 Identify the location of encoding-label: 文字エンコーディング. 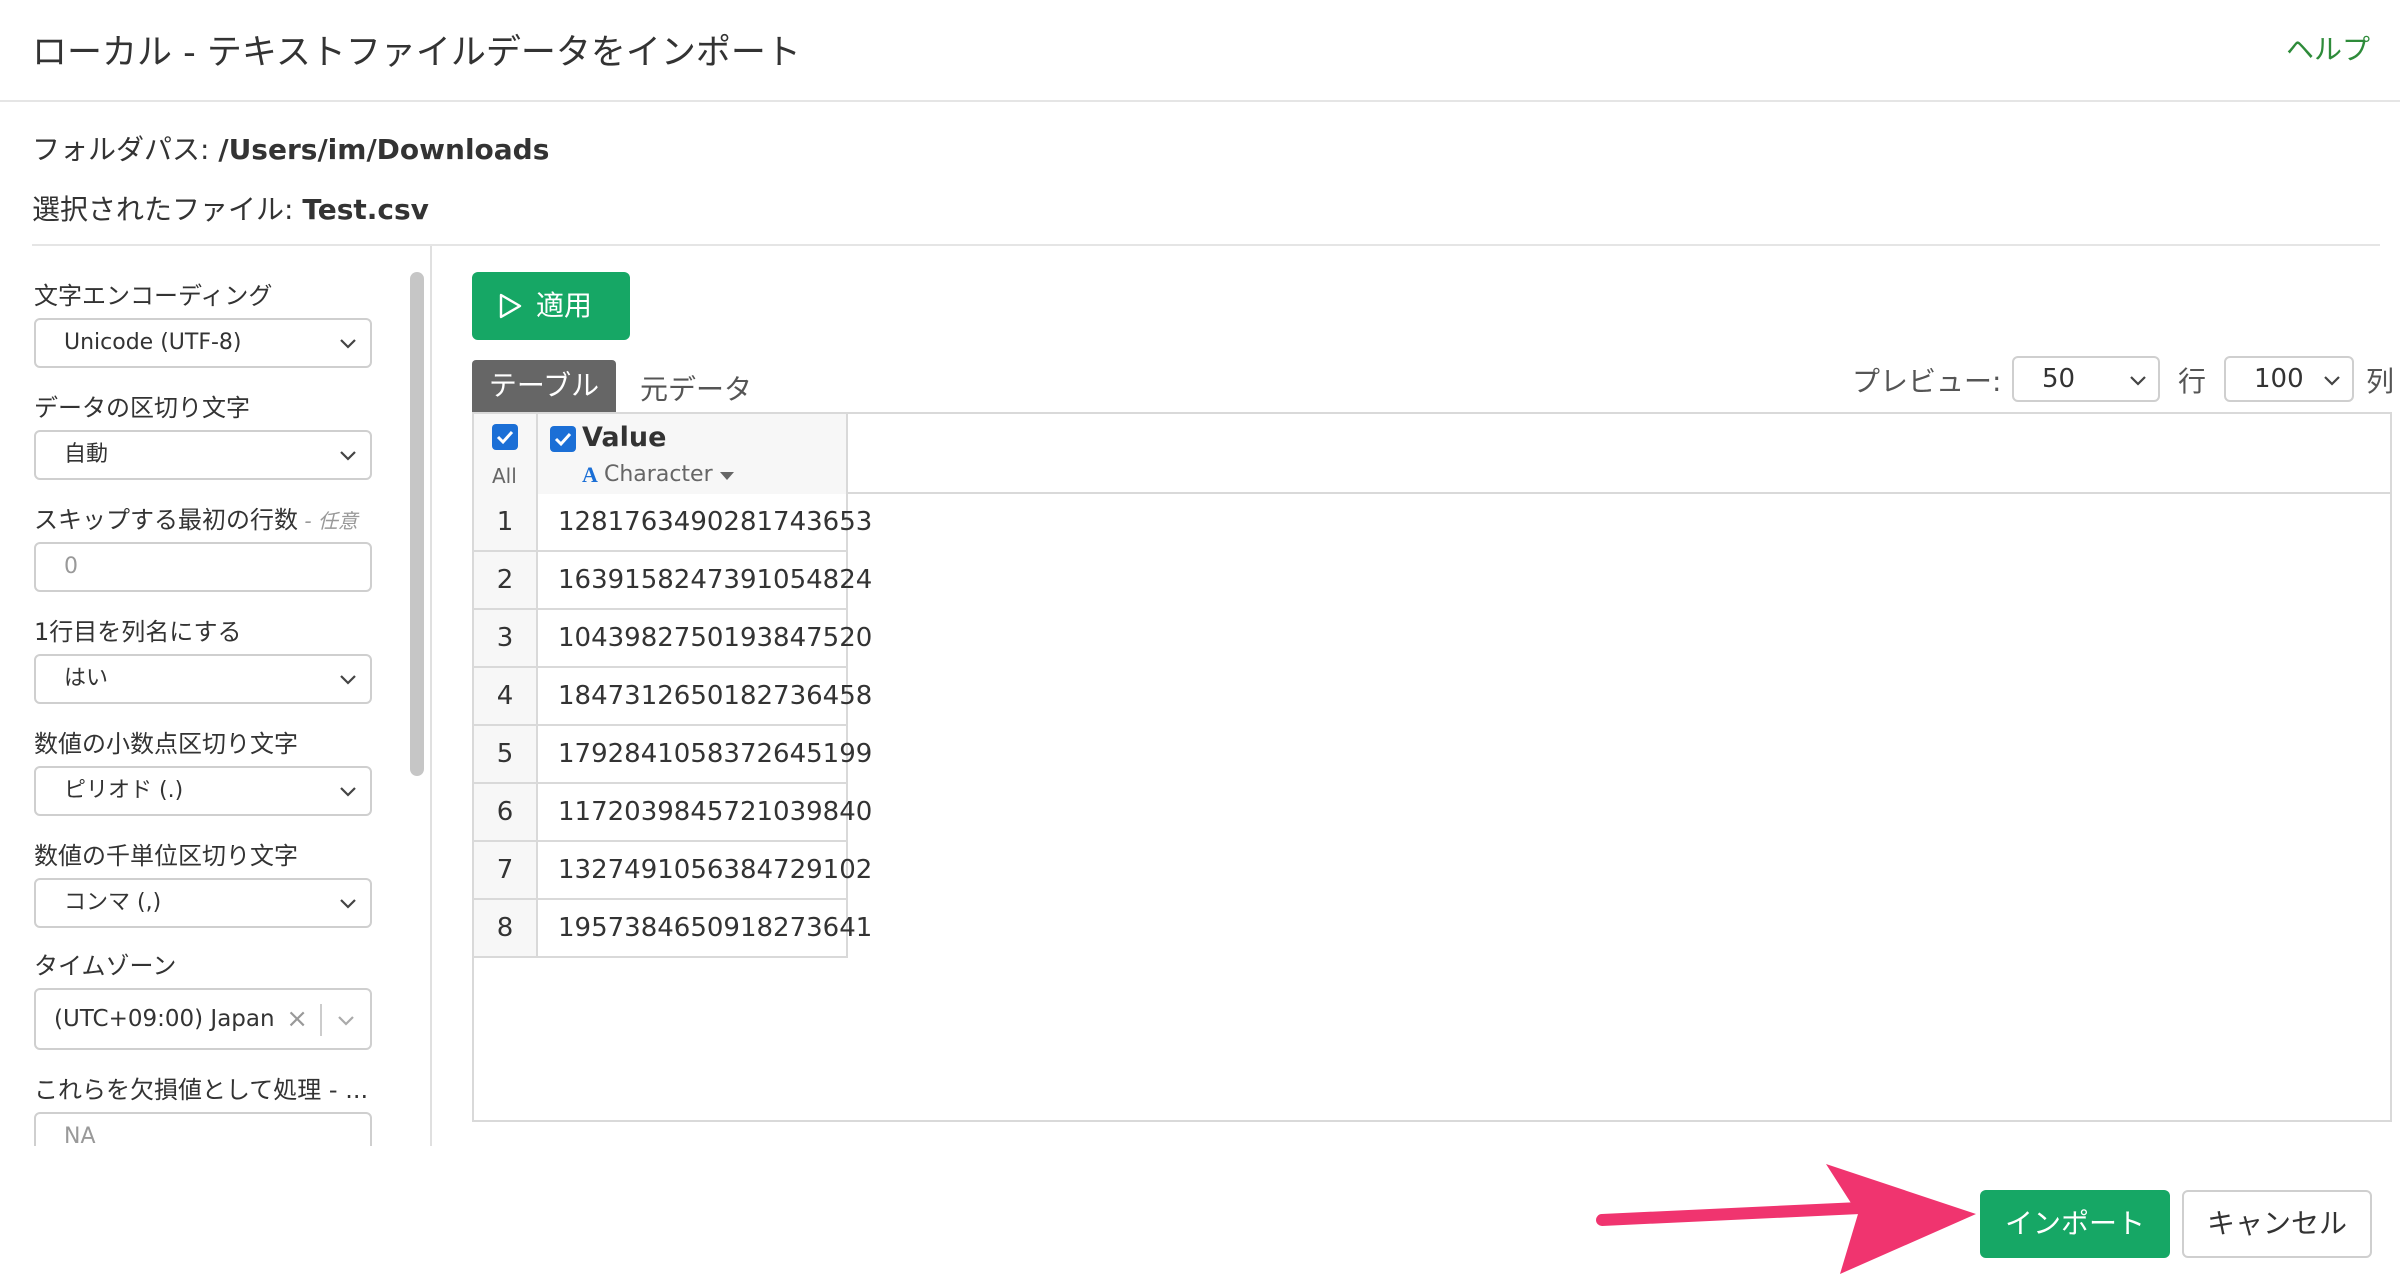
(153, 296).